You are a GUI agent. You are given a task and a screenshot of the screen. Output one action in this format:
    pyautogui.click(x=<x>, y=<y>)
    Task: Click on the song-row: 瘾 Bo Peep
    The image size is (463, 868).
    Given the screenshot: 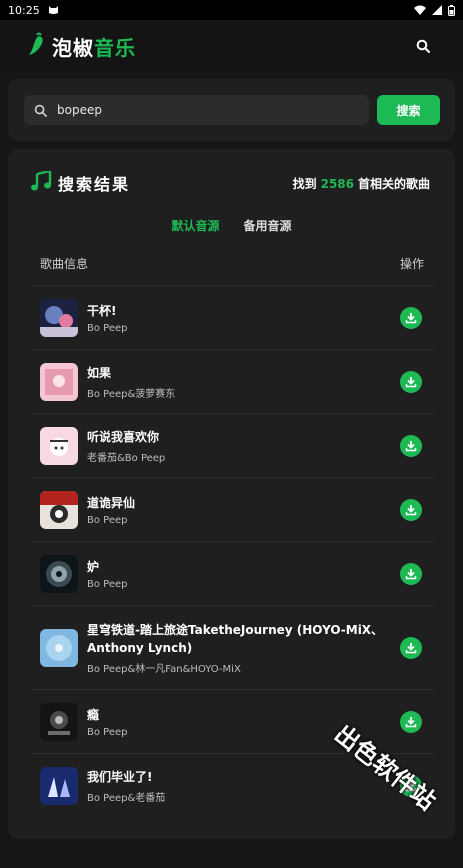 What is the action you would take?
    pyautogui.click(x=232, y=721)
    